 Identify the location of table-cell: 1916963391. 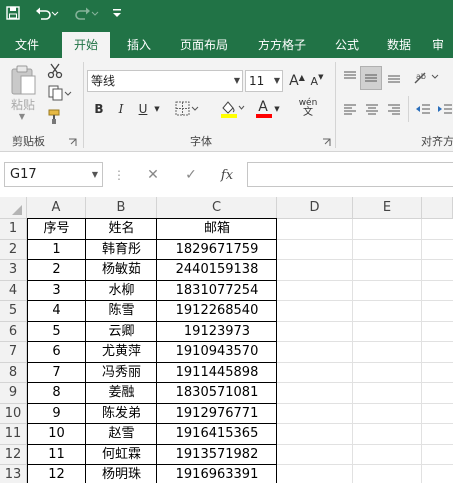
(217, 474).